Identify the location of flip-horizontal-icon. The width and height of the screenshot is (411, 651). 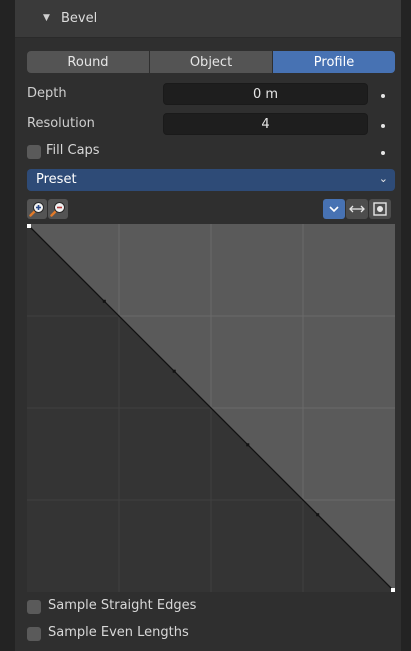
(357, 209).